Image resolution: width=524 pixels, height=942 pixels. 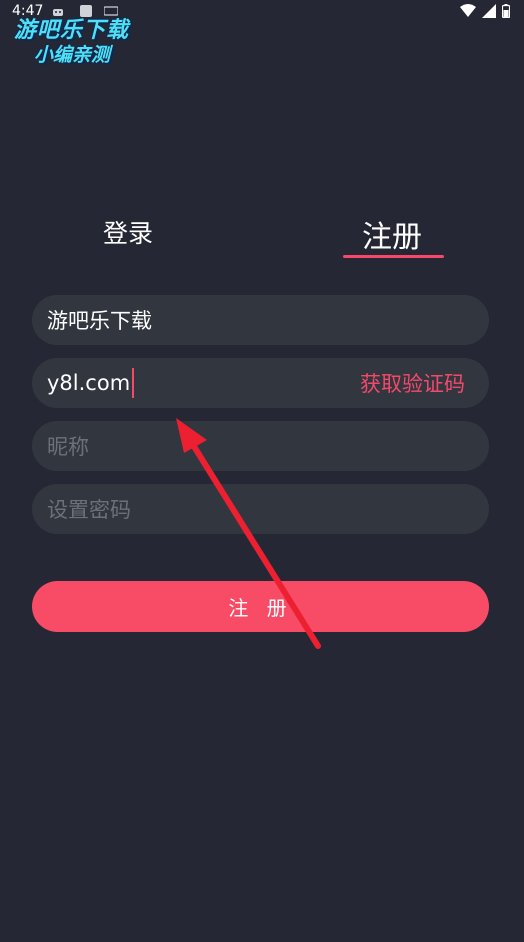 I want to click on get-code-button: 获取验证码, so click(x=412, y=383).